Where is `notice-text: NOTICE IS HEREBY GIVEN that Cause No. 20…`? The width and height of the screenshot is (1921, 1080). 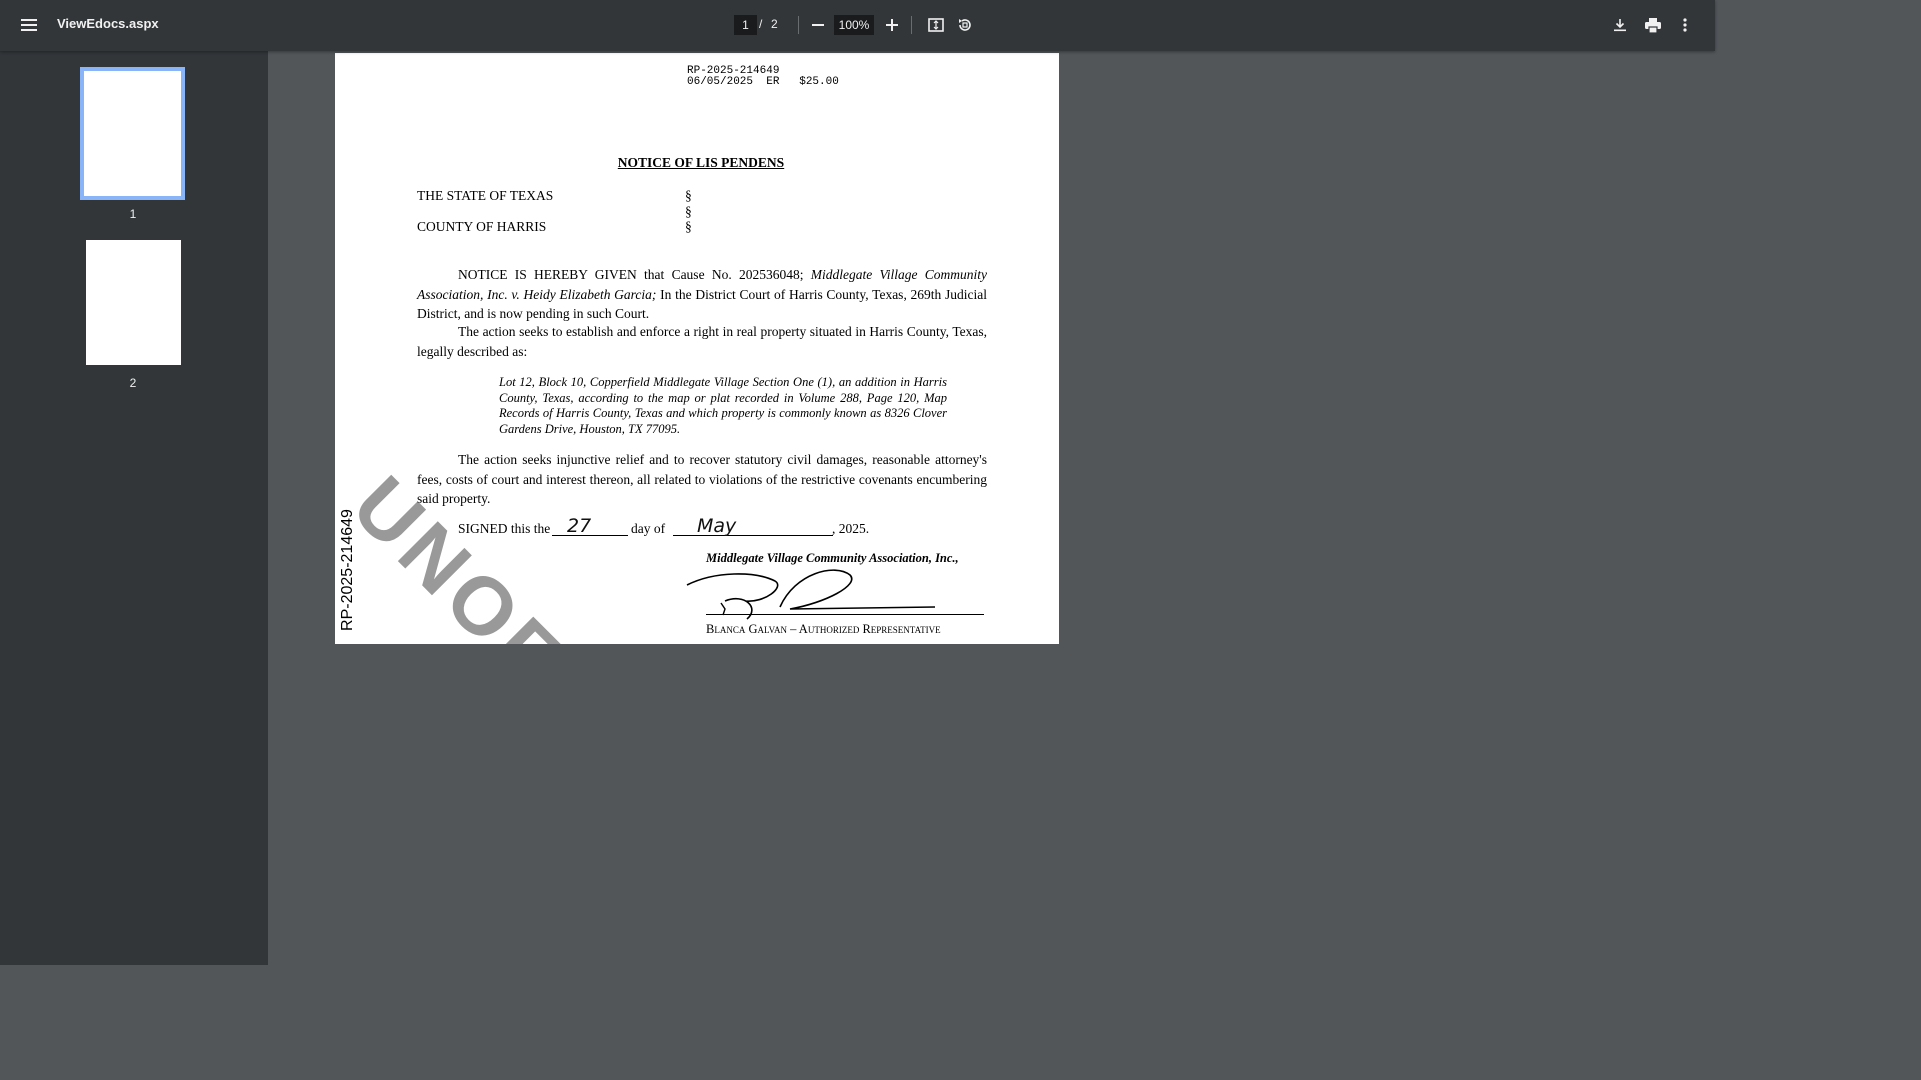 notice-text: NOTICE IS HEREBY GIVEN that Cause No. 20… is located at coordinates (634, 274).